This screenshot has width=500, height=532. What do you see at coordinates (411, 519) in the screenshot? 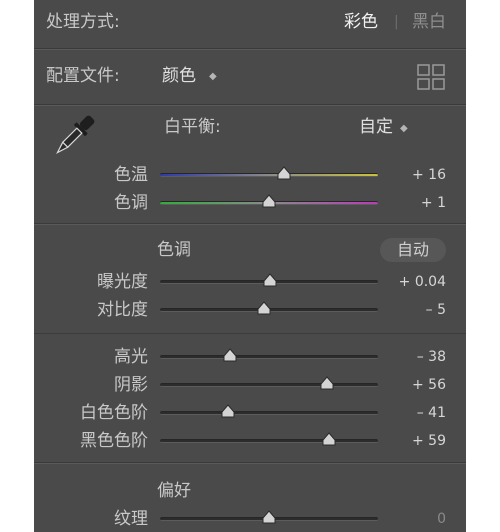
I see `slider-value: 0` at bounding box center [411, 519].